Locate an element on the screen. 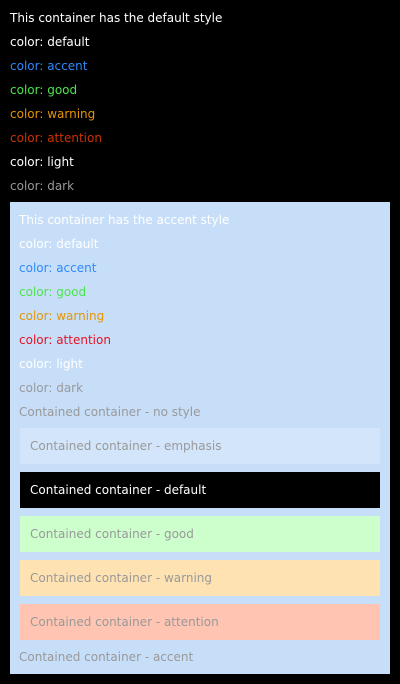 The height and width of the screenshot is (684, 400). accent-color-warning: color: warning is located at coordinates (62, 316).